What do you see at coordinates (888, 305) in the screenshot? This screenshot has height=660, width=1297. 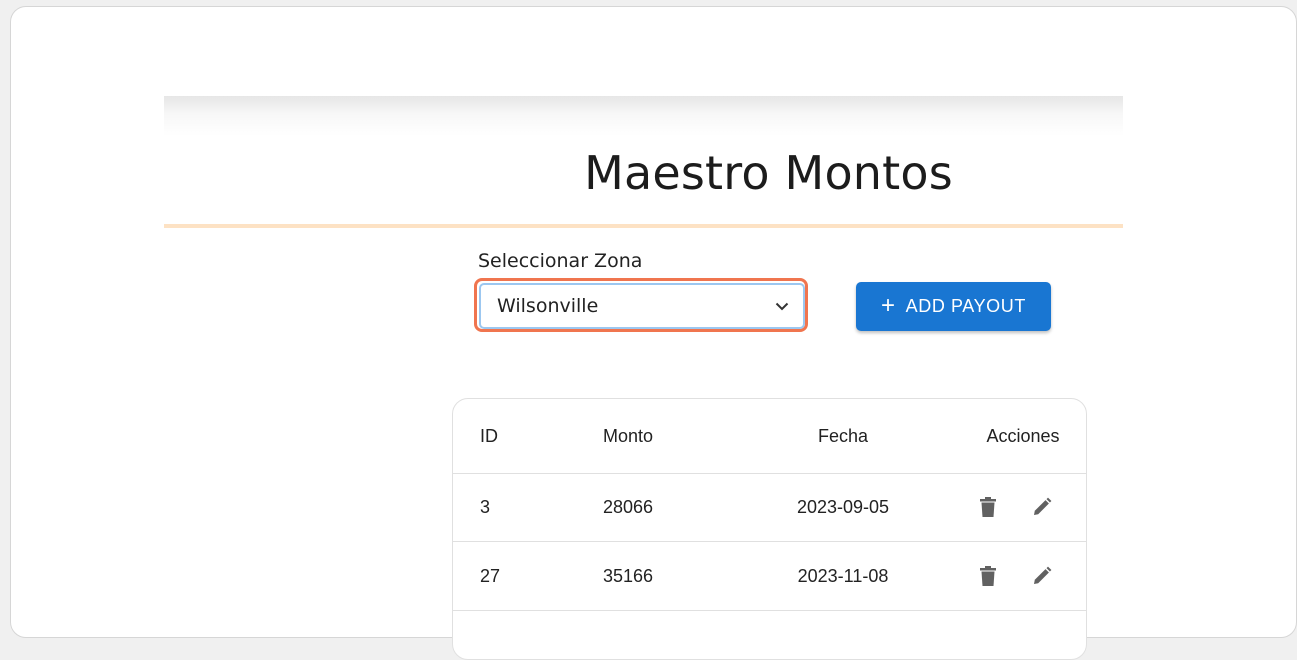 I see `plus-icon: +` at bounding box center [888, 305].